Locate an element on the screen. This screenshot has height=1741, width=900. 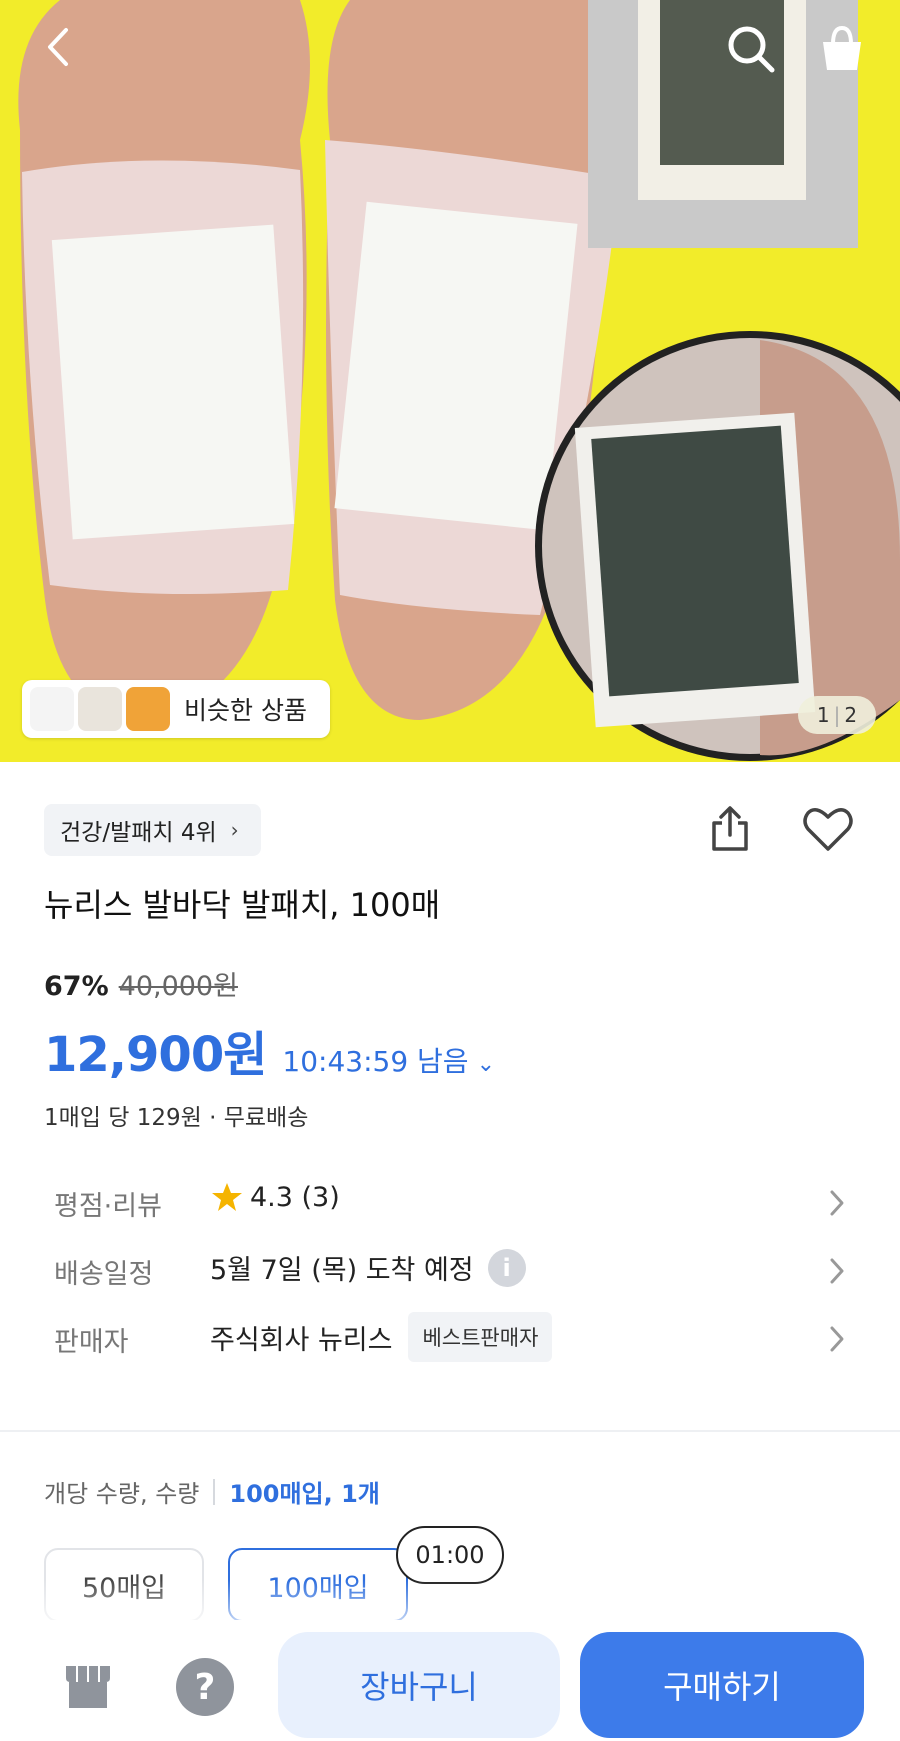
buy-now-button: 구매하기 is located at coordinates (722, 1685).